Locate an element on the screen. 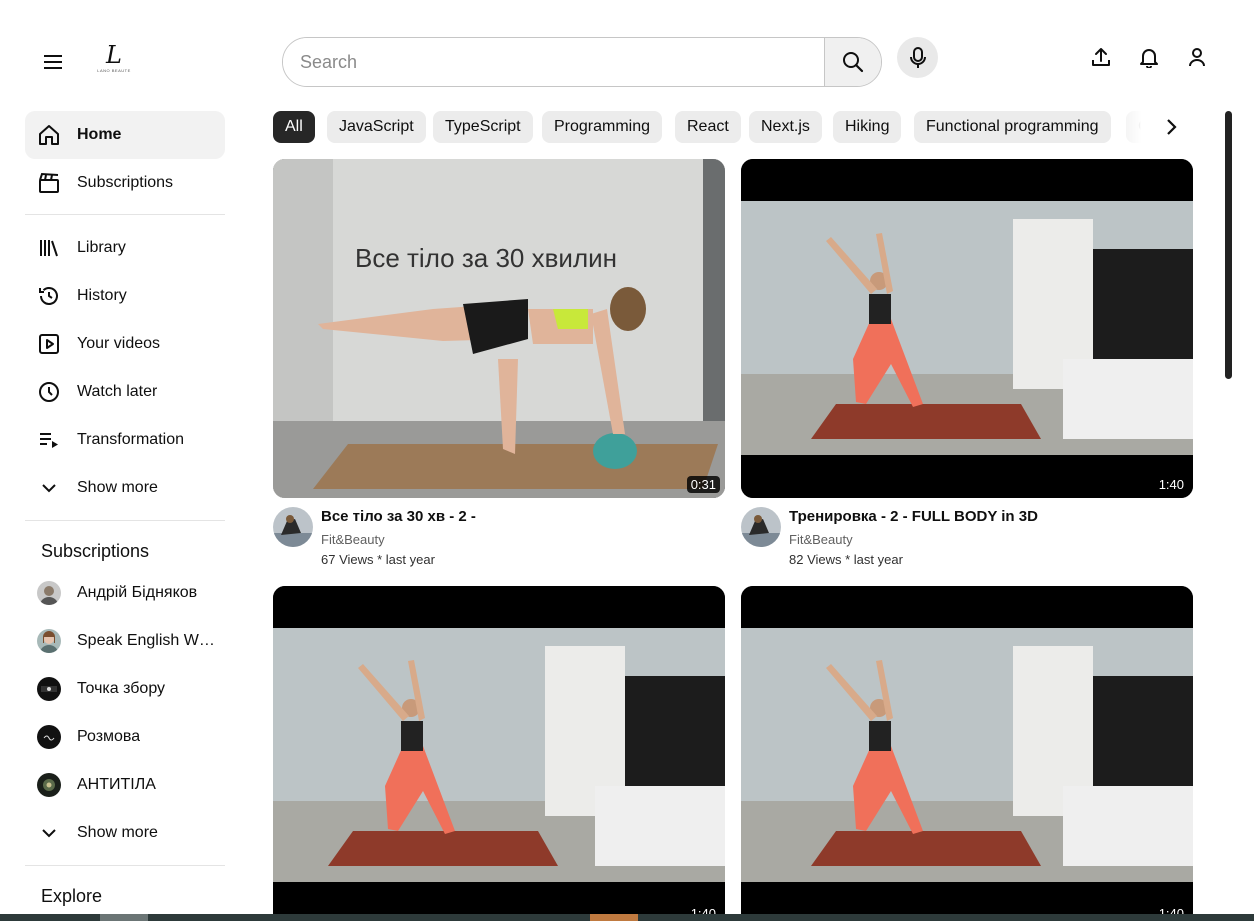  sidebar-item-label: Андрій Бідняков is located at coordinates (137, 592).